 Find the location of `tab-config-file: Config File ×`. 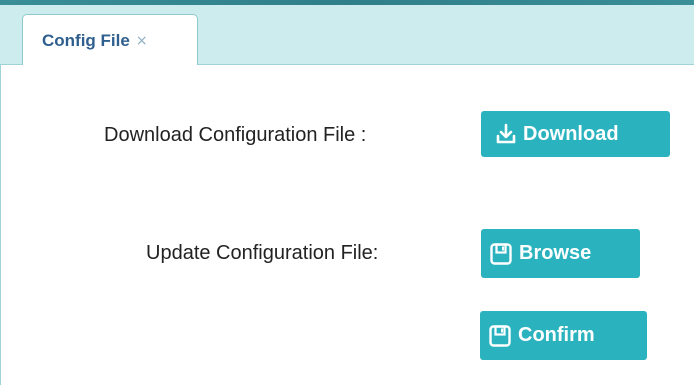

tab-config-file: Config File × is located at coordinates (110, 40).